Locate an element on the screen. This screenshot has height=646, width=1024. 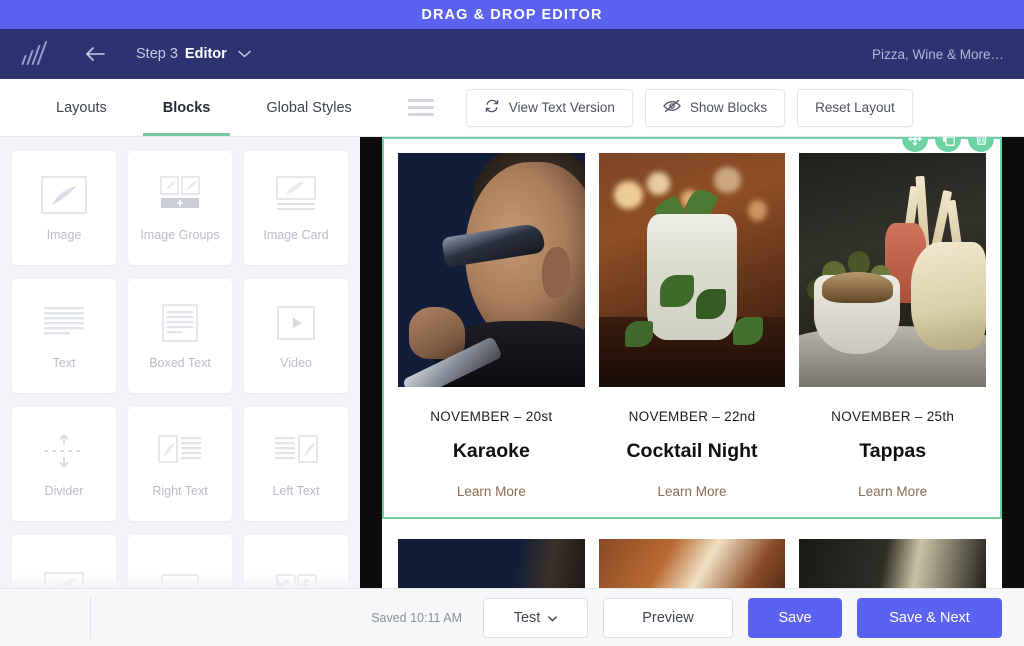
block-tile-image: Image is located at coordinates (64, 208).